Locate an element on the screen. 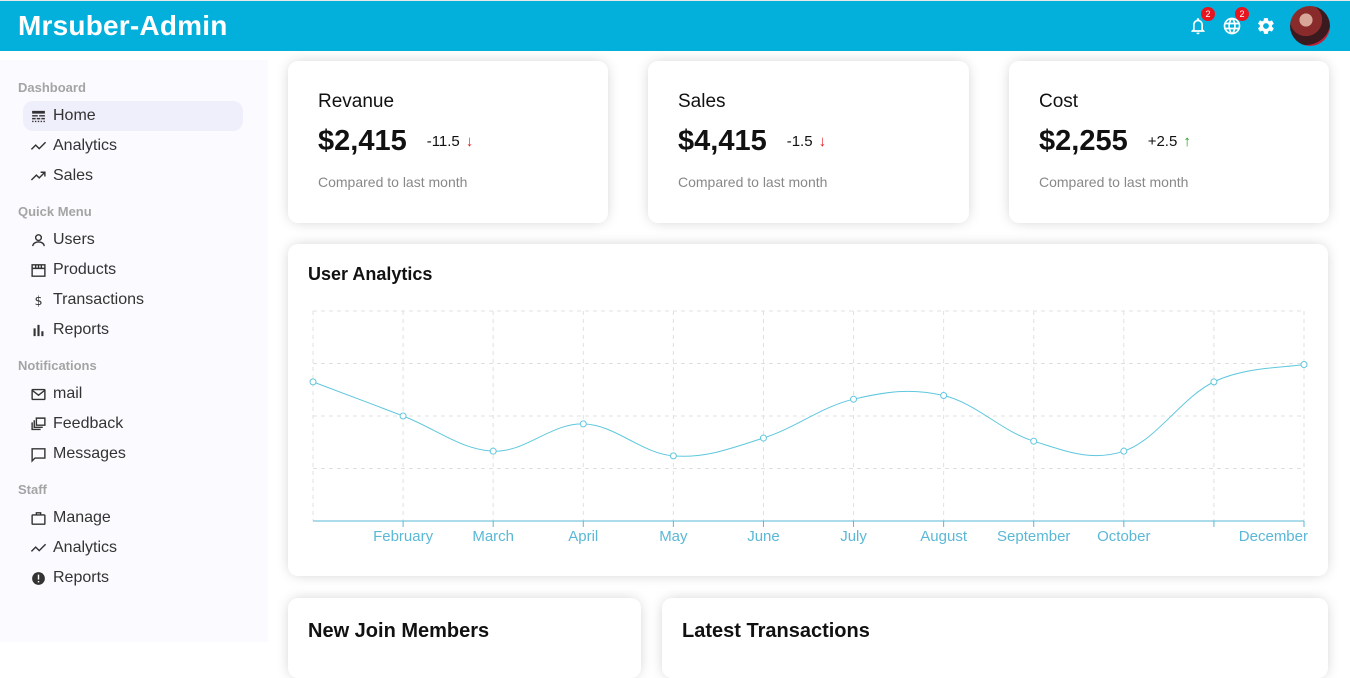  topbar-actions: 2 2 is located at coordinates (1258, 26).